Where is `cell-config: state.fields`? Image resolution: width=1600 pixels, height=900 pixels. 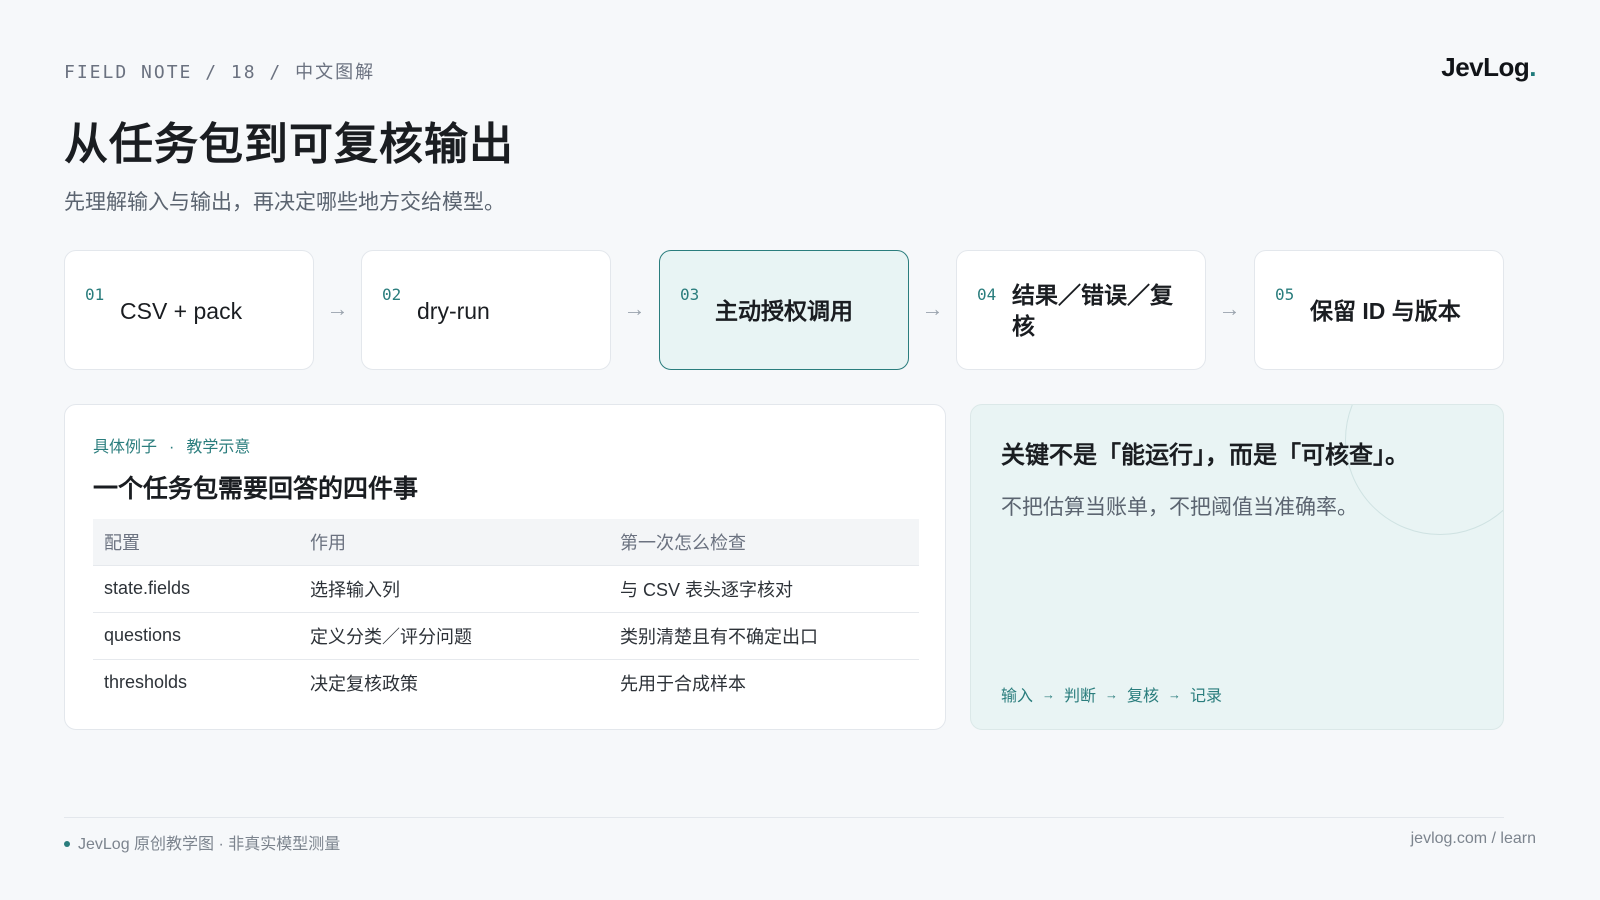 cell-config: state.fields is located at coordinates (196, 588).